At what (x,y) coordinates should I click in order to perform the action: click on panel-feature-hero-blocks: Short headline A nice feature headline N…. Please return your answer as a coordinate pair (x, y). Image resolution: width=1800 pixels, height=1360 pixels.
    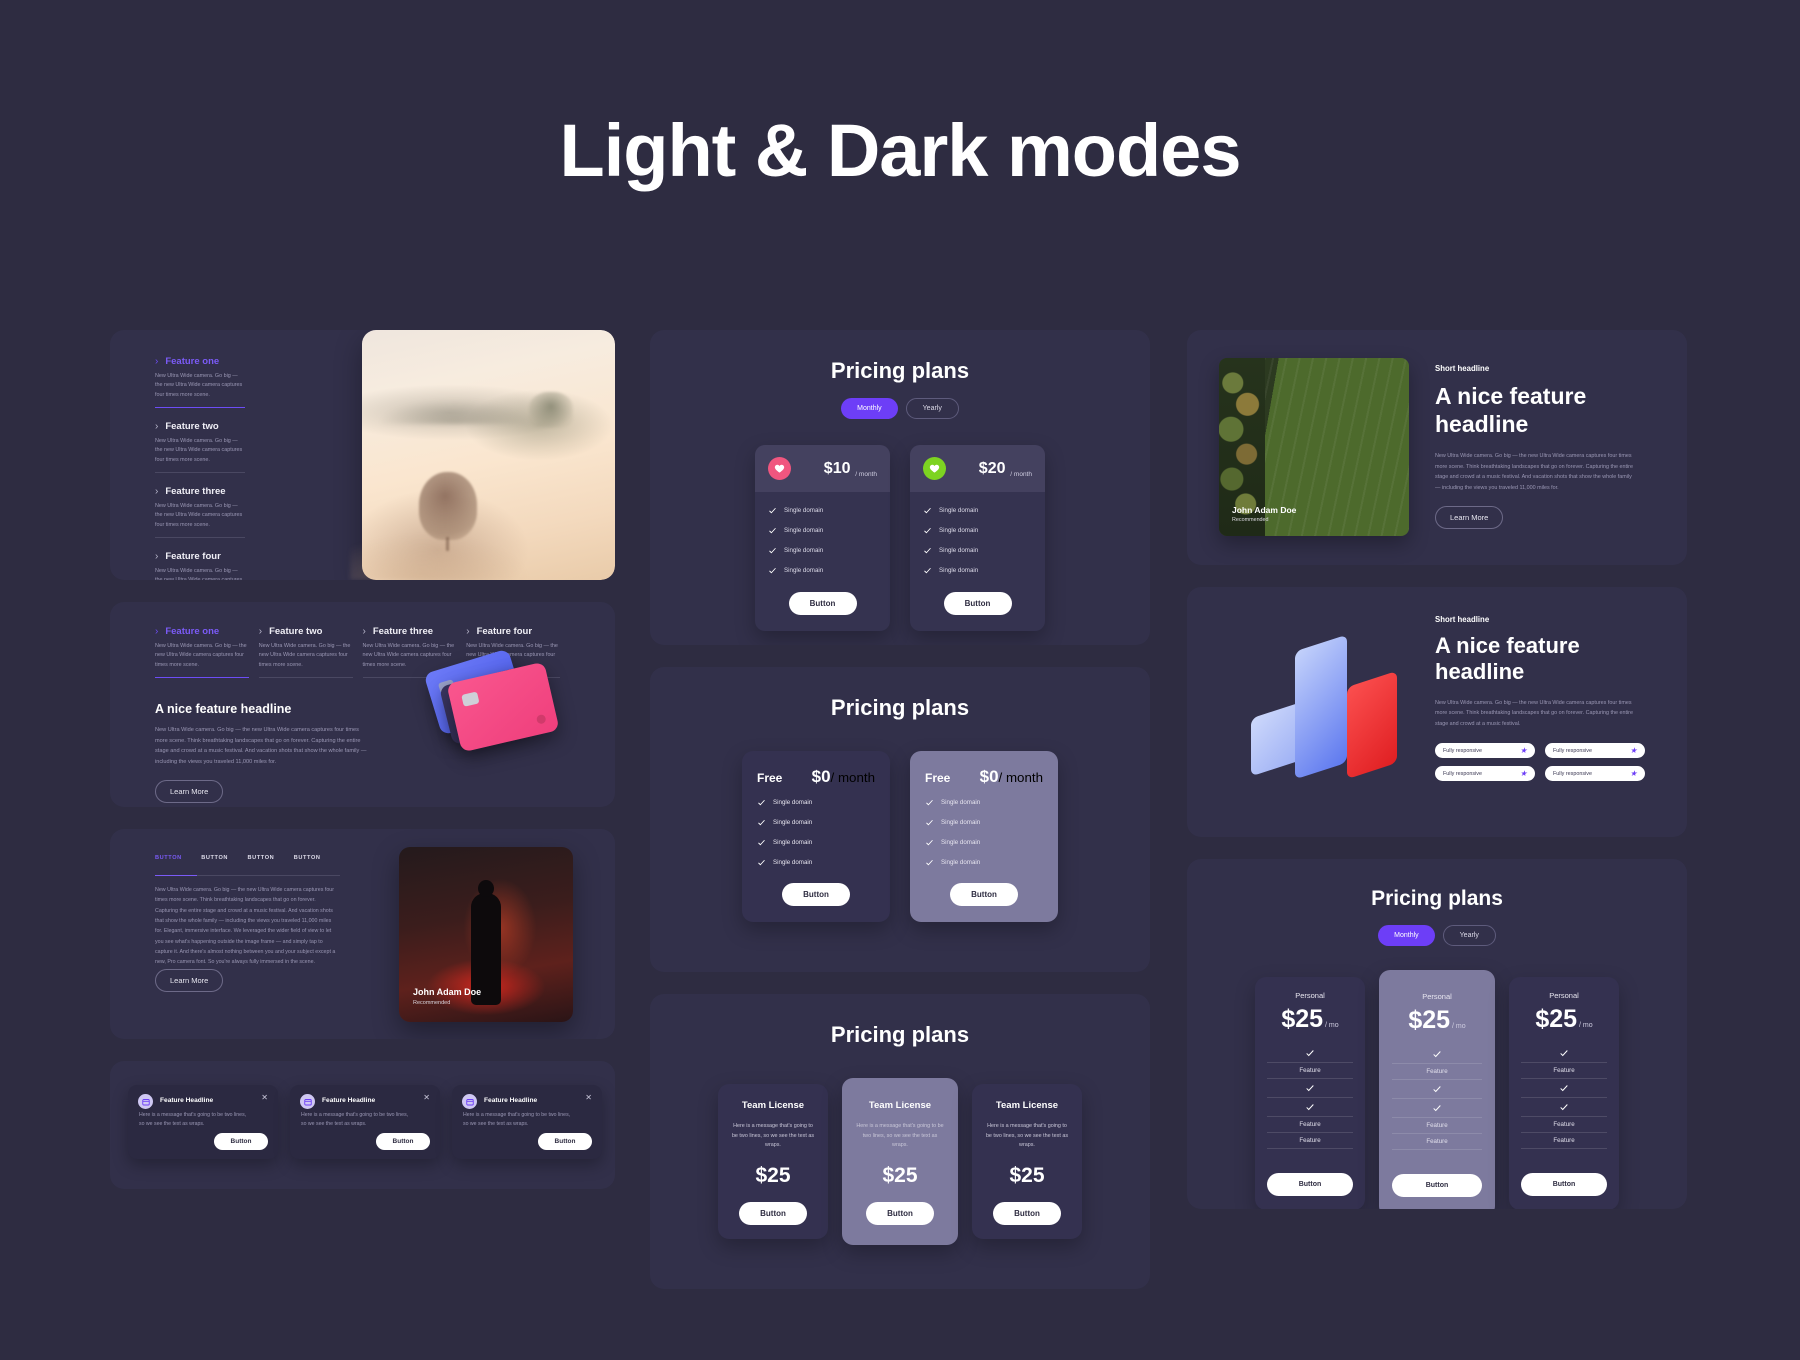
    Looking at the image, I should click on (1437, 712).